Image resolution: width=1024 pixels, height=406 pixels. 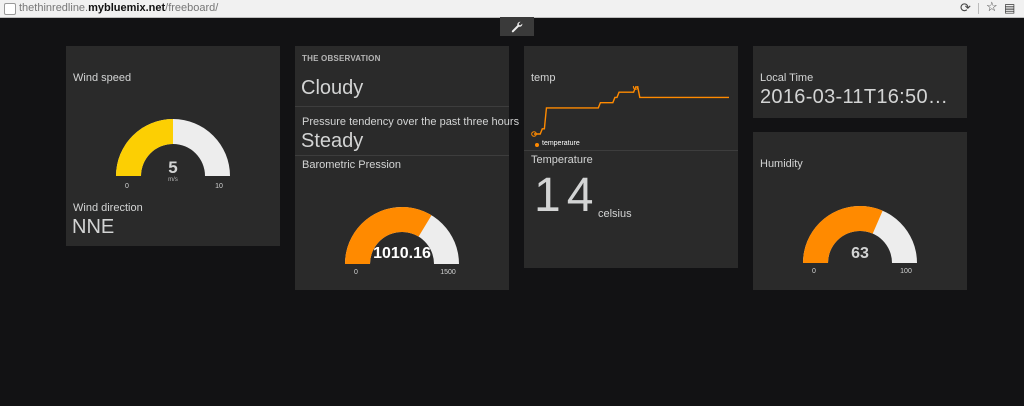 I want to click on temp-sparkline, so click(x=630, y=111).